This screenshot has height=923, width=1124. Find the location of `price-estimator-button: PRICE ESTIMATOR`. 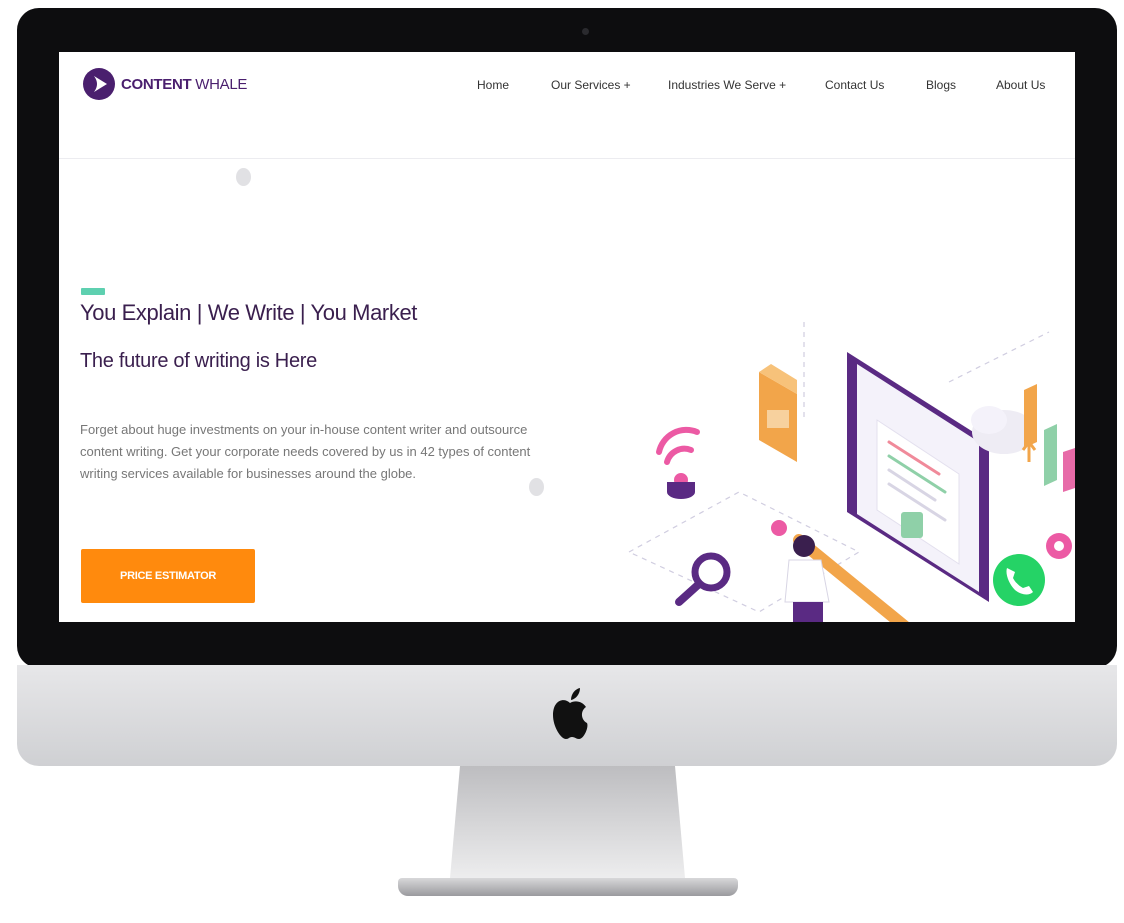

price-estimator-button: PRICE ESTIMATOR is located at coordinates (168, 576).